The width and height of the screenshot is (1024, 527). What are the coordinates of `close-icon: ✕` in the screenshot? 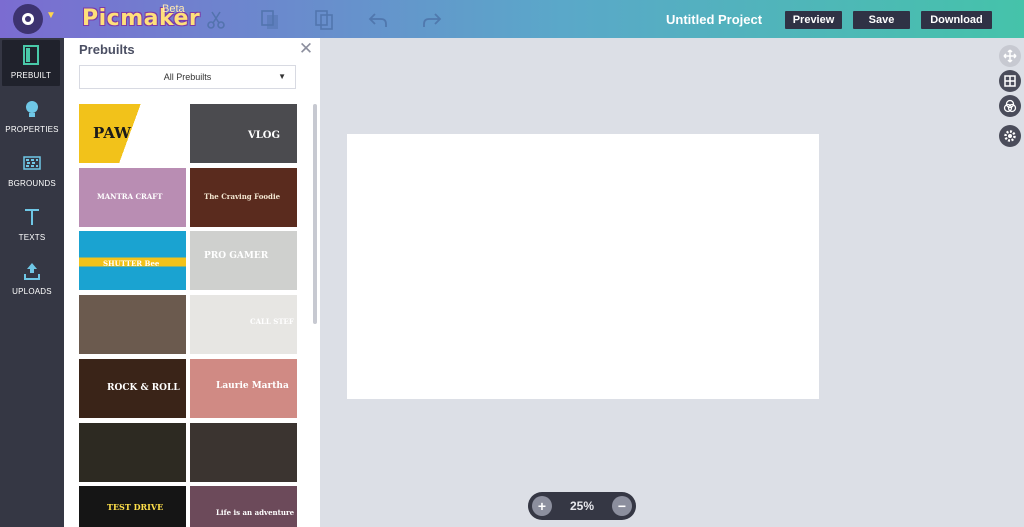 It's located at (306, 49).